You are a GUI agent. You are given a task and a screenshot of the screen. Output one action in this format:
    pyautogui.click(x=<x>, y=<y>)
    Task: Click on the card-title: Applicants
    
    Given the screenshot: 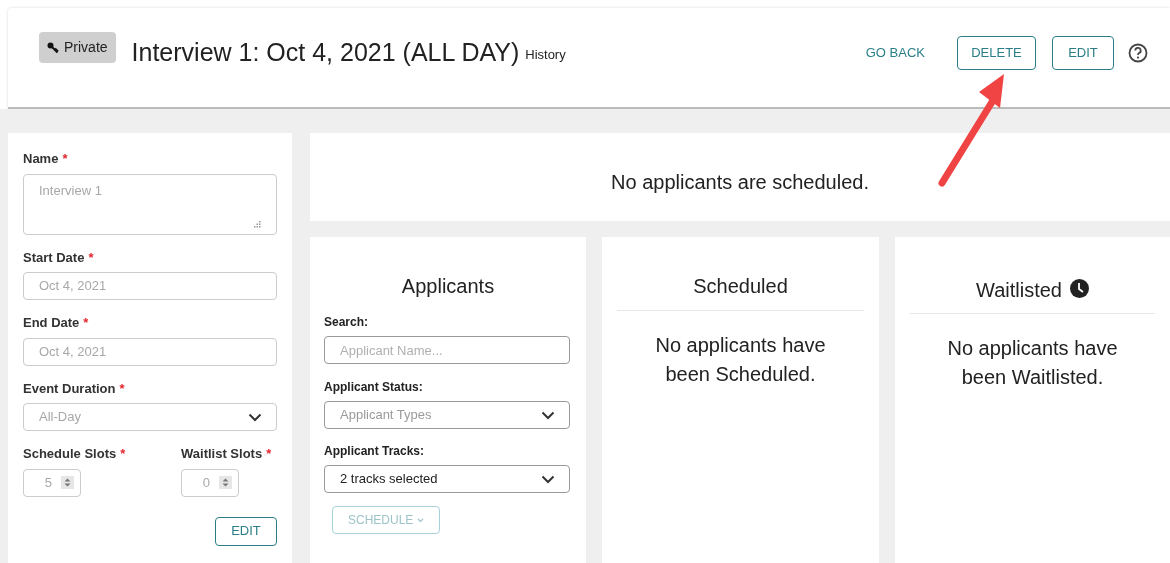 What is the action you would take?
    pyautogui.click(x=448, y=286)
    